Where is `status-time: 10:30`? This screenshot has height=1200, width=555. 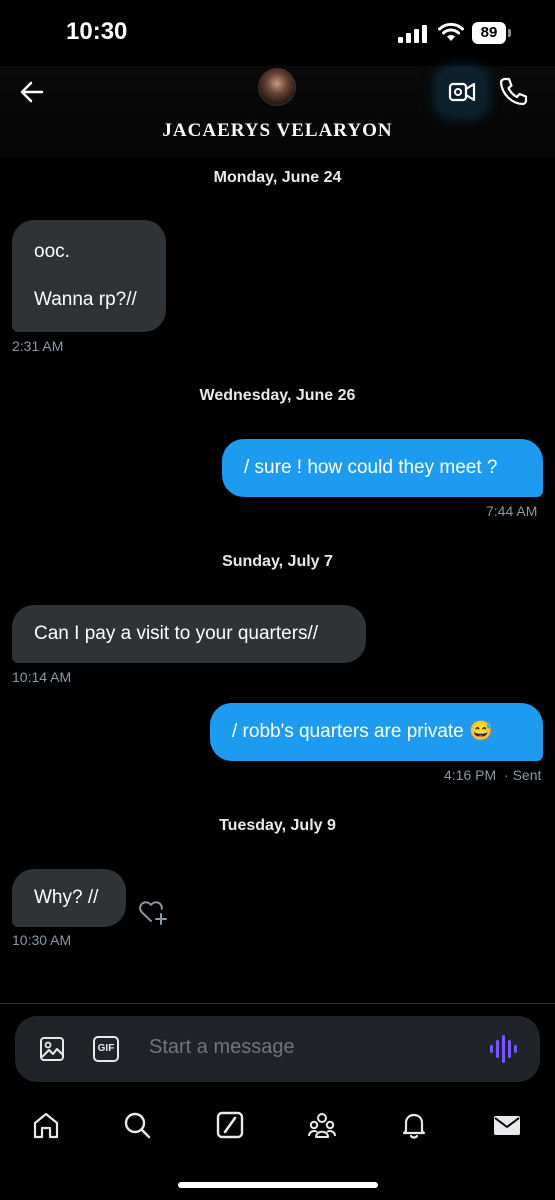 status-time: 10:30 is located at coordinates (97, 31).